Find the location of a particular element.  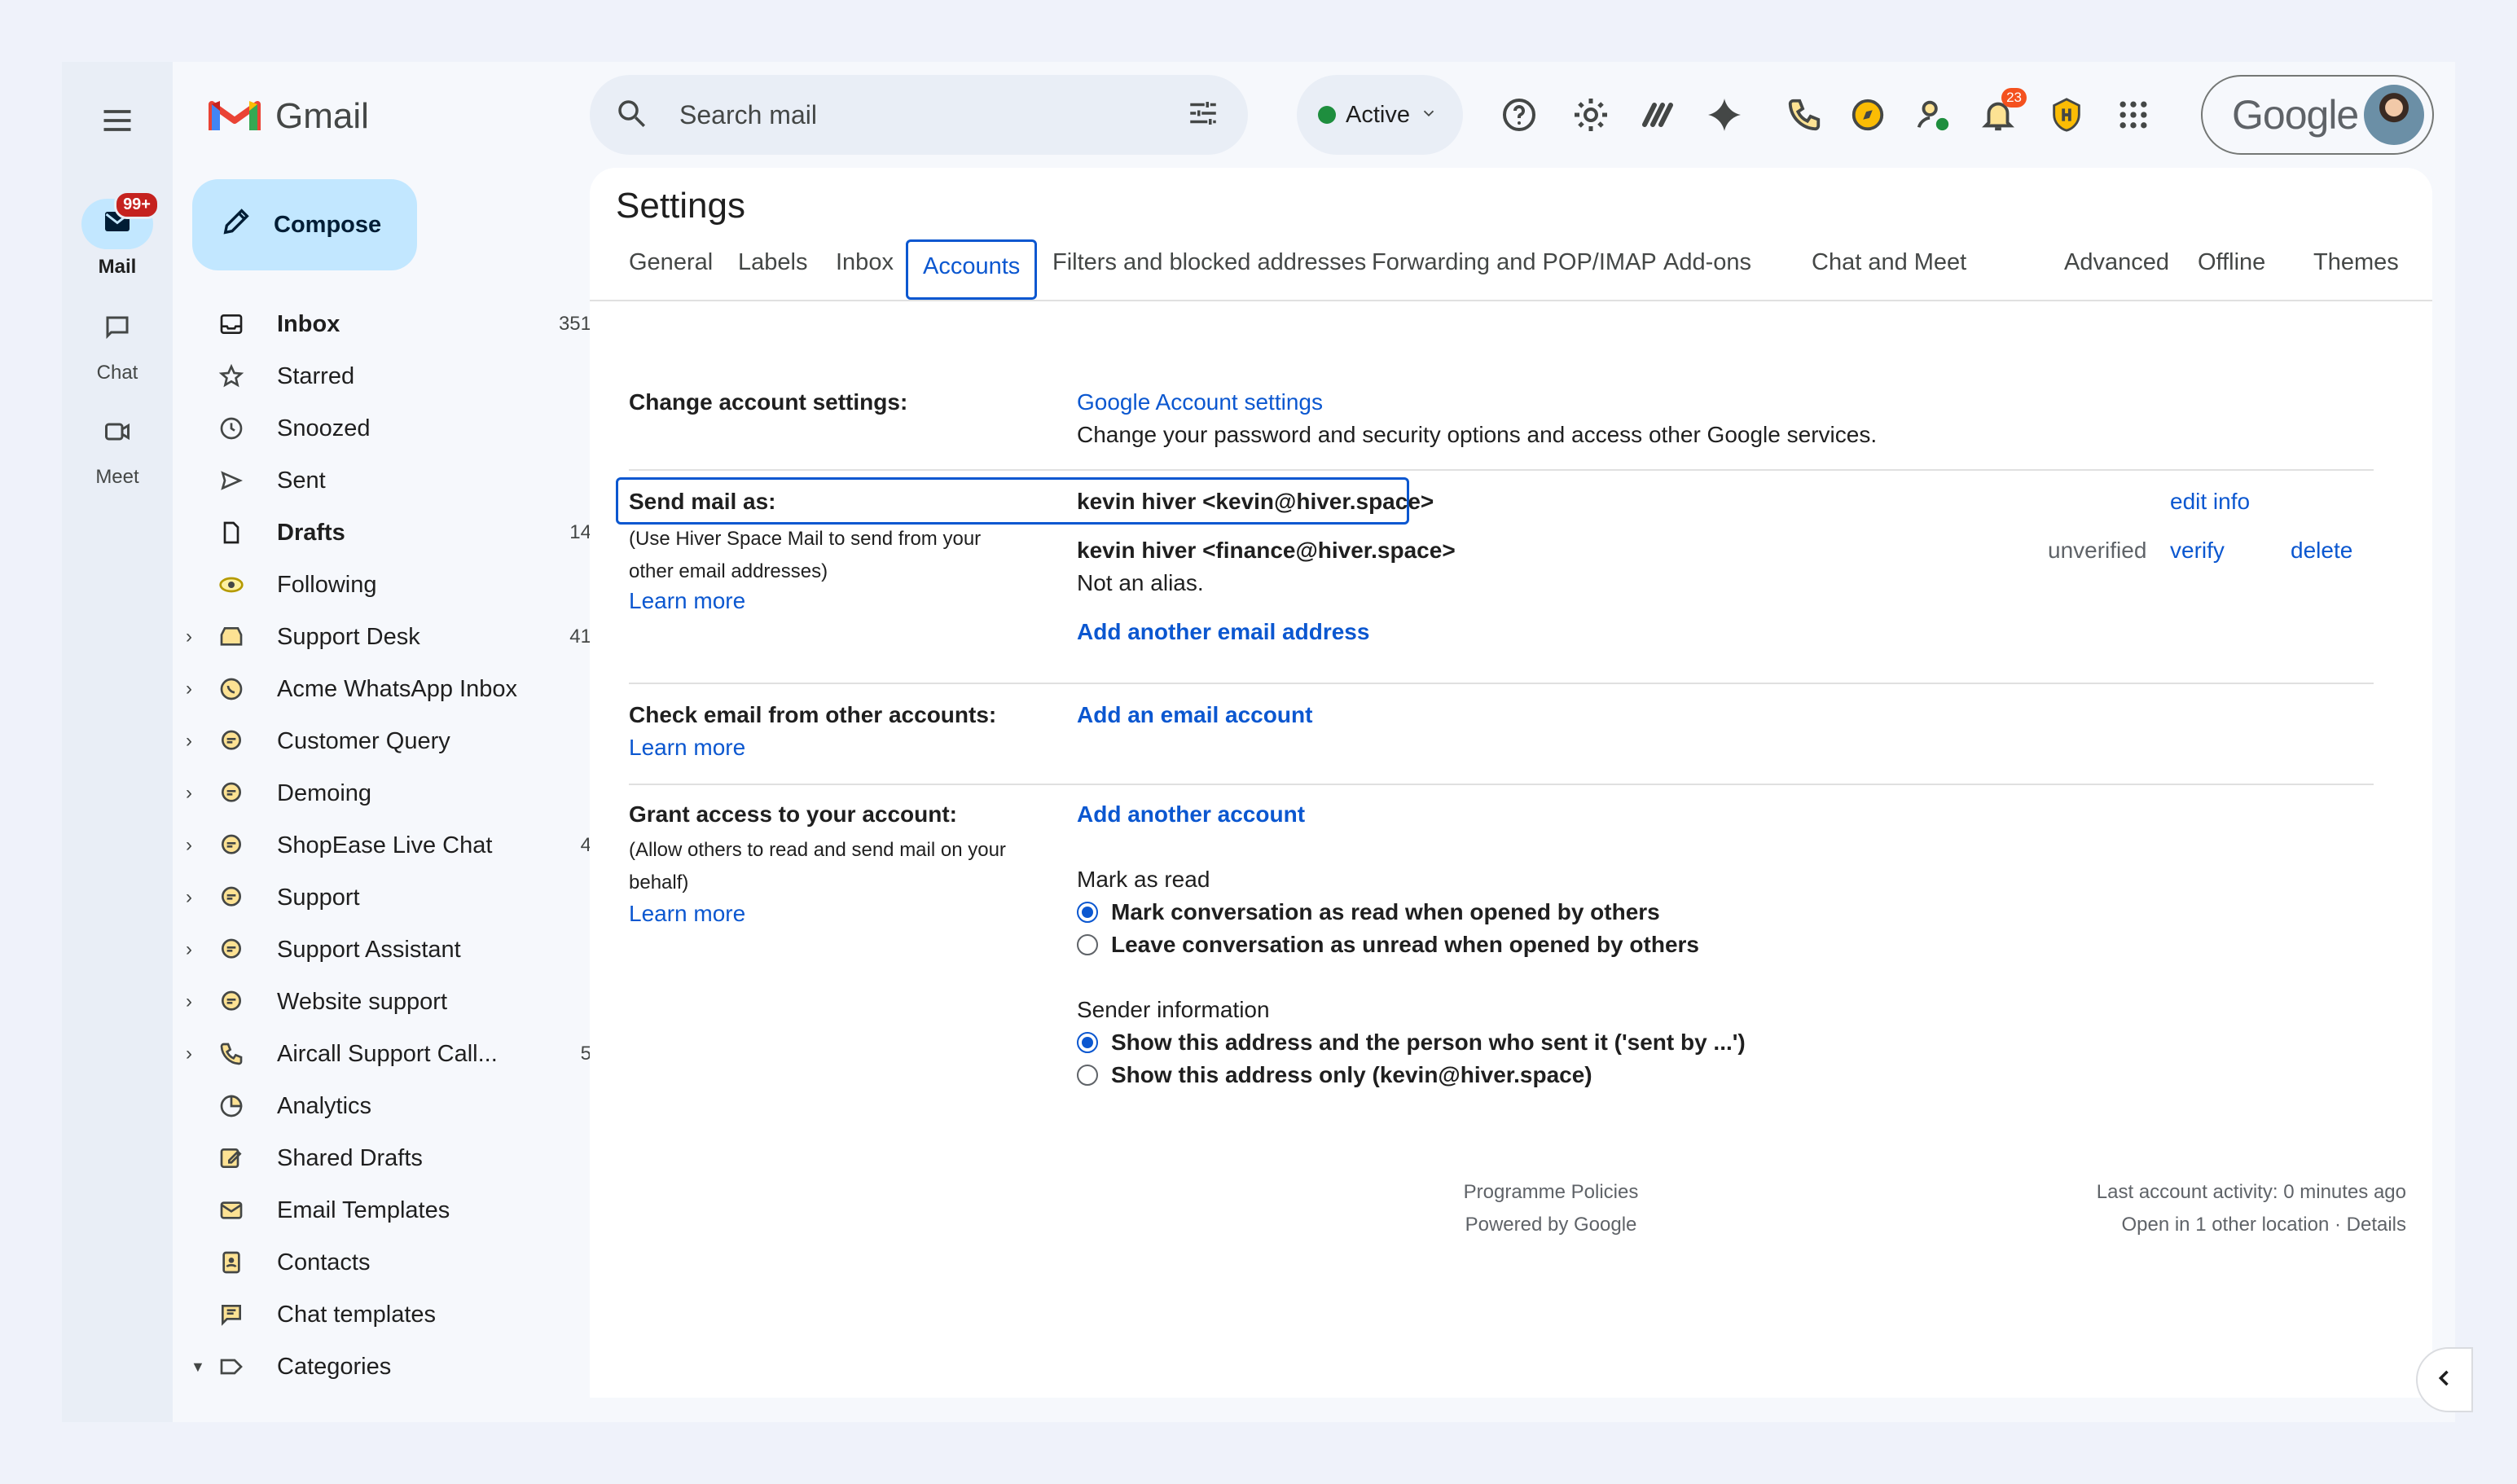

nav-item-acme-whatsapp: › Acme WhatsApp Inbox is located at coordinates (384, 689).